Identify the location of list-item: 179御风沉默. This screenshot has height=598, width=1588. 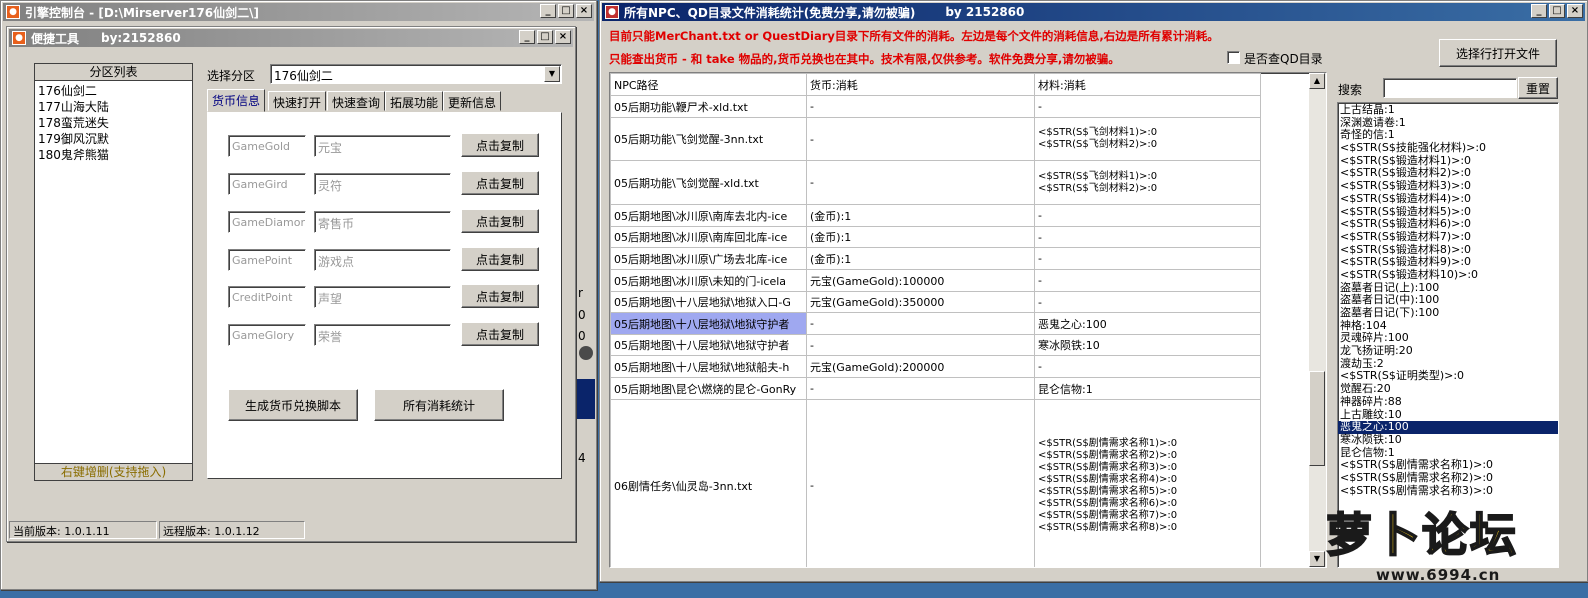
(113, 139).